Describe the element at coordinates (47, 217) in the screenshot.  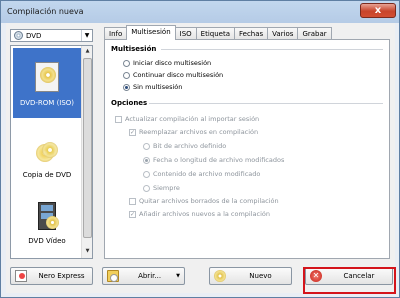
I see `dvd-video-icon` at that location.